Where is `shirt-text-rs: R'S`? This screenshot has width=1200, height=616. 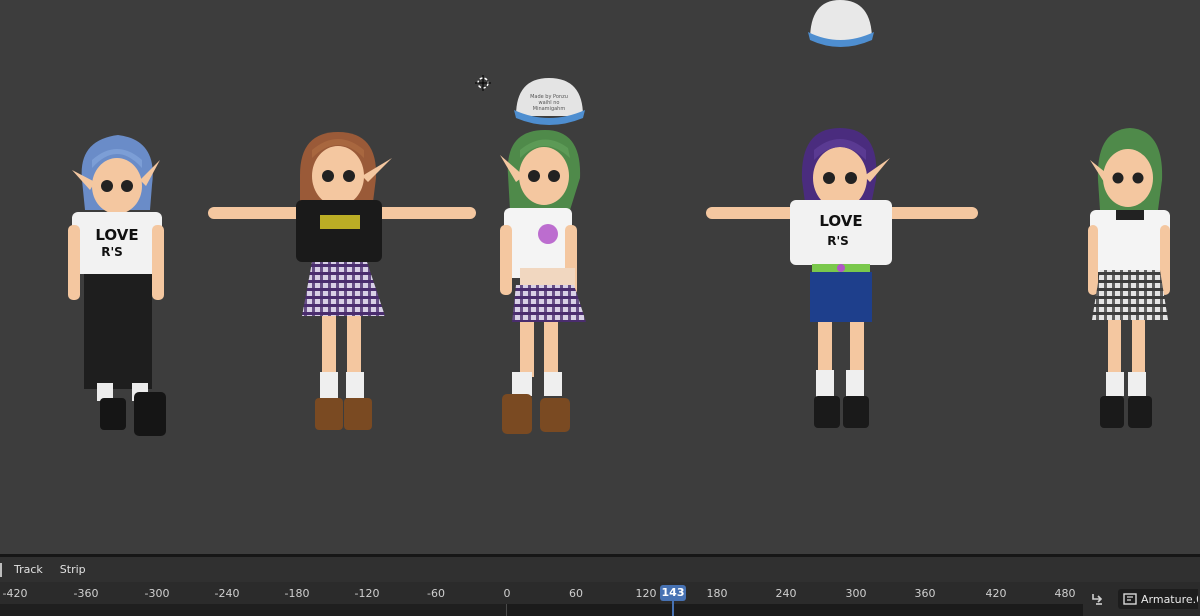
shirt-text-rs: R'S is located at coordinates (112, 252).